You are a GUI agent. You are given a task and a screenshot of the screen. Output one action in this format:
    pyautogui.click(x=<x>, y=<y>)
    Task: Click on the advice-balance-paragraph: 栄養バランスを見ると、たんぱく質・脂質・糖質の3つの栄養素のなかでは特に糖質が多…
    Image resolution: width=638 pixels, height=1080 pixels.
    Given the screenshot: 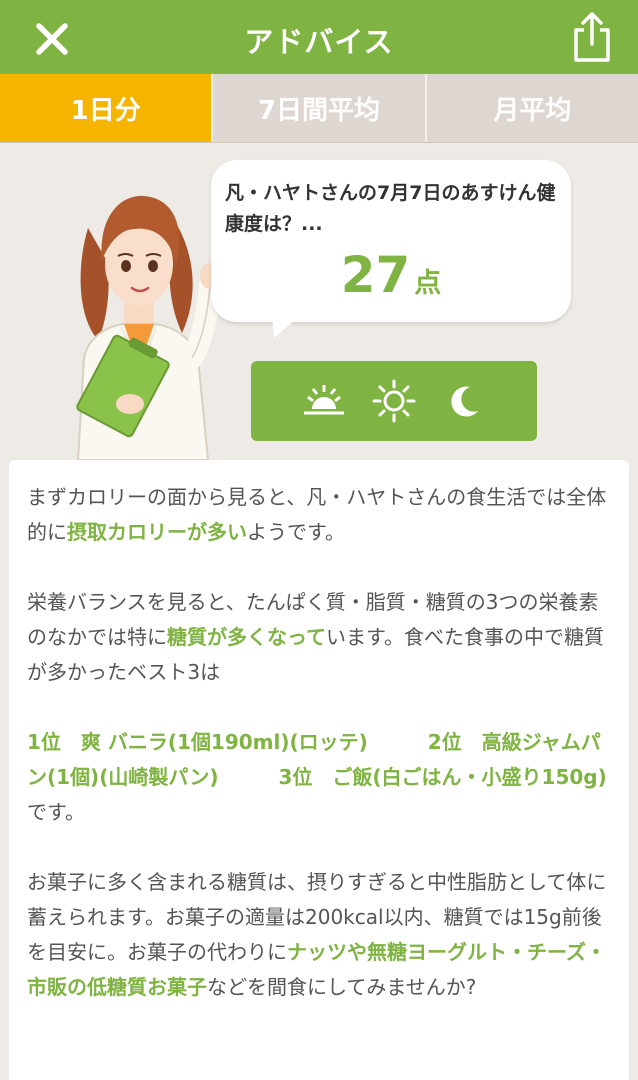 What is the action you would take?
    pyautogui.click(x=319, y=637)
    